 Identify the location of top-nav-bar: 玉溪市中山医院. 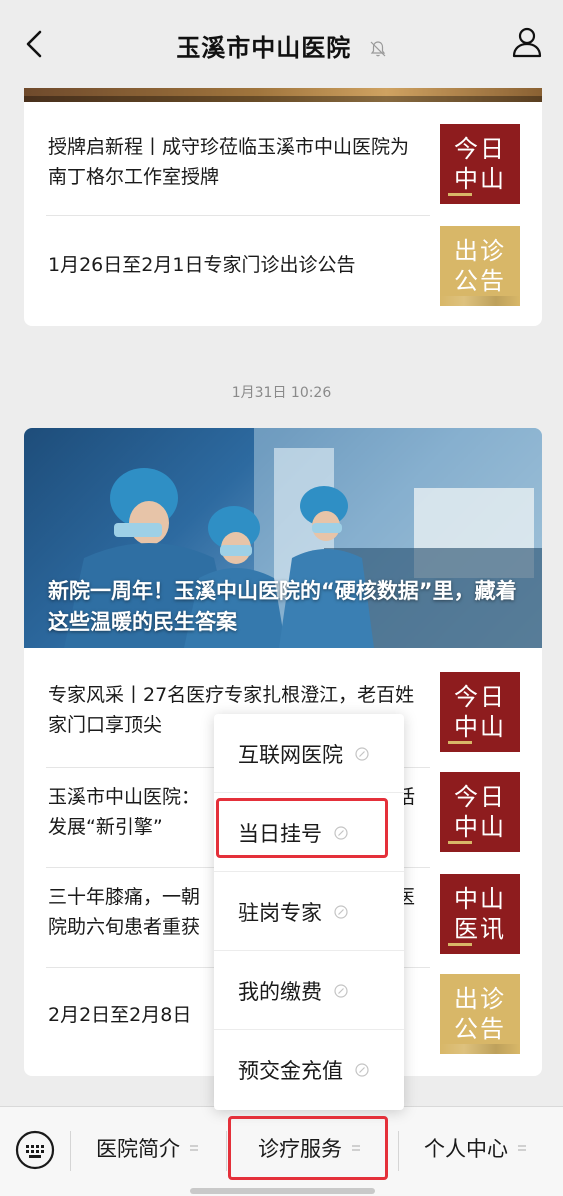
(281, 44).